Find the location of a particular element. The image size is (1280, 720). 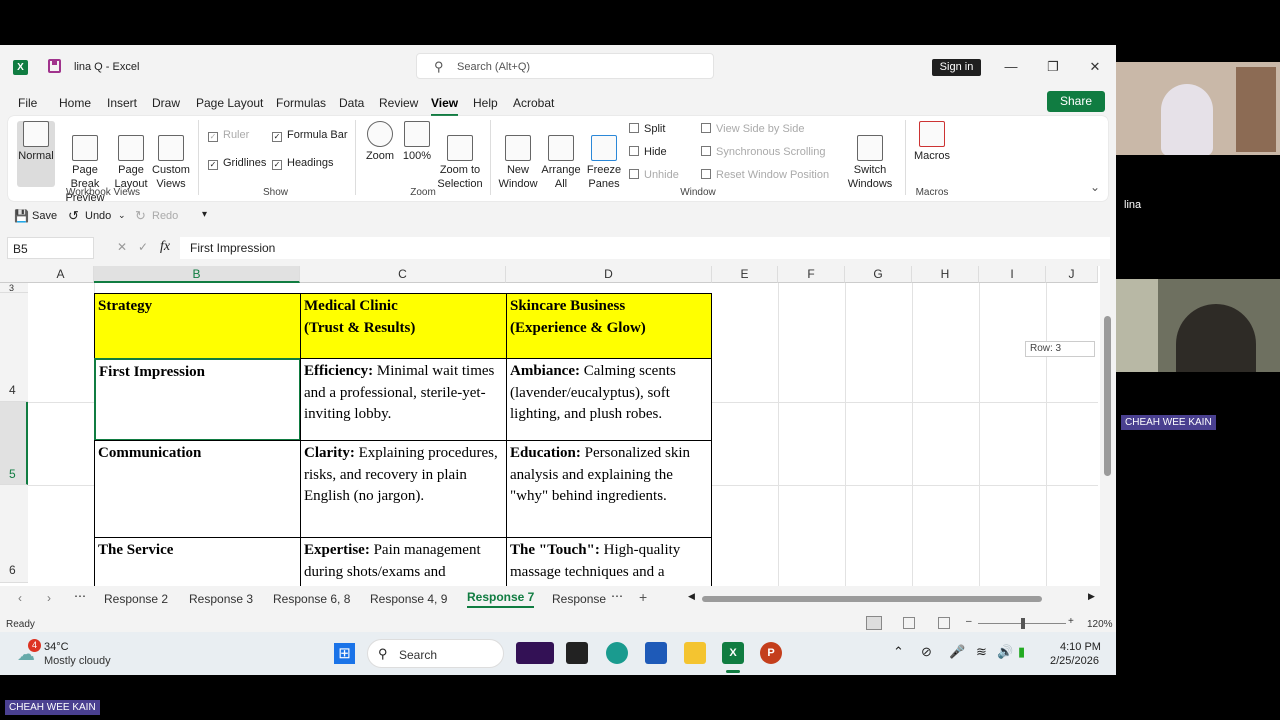

formula-bar-input: First Impression is located at coordinates (645, 248).